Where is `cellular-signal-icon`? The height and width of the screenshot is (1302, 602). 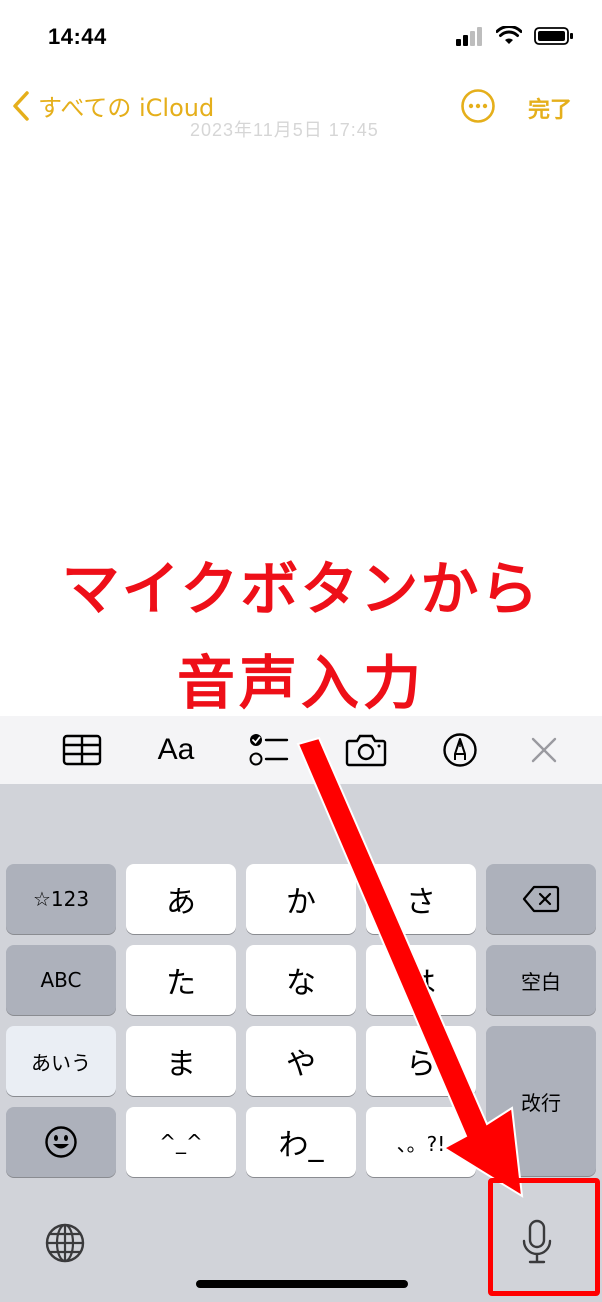 cellular-signal-icon is located at coordinates (469, 36).